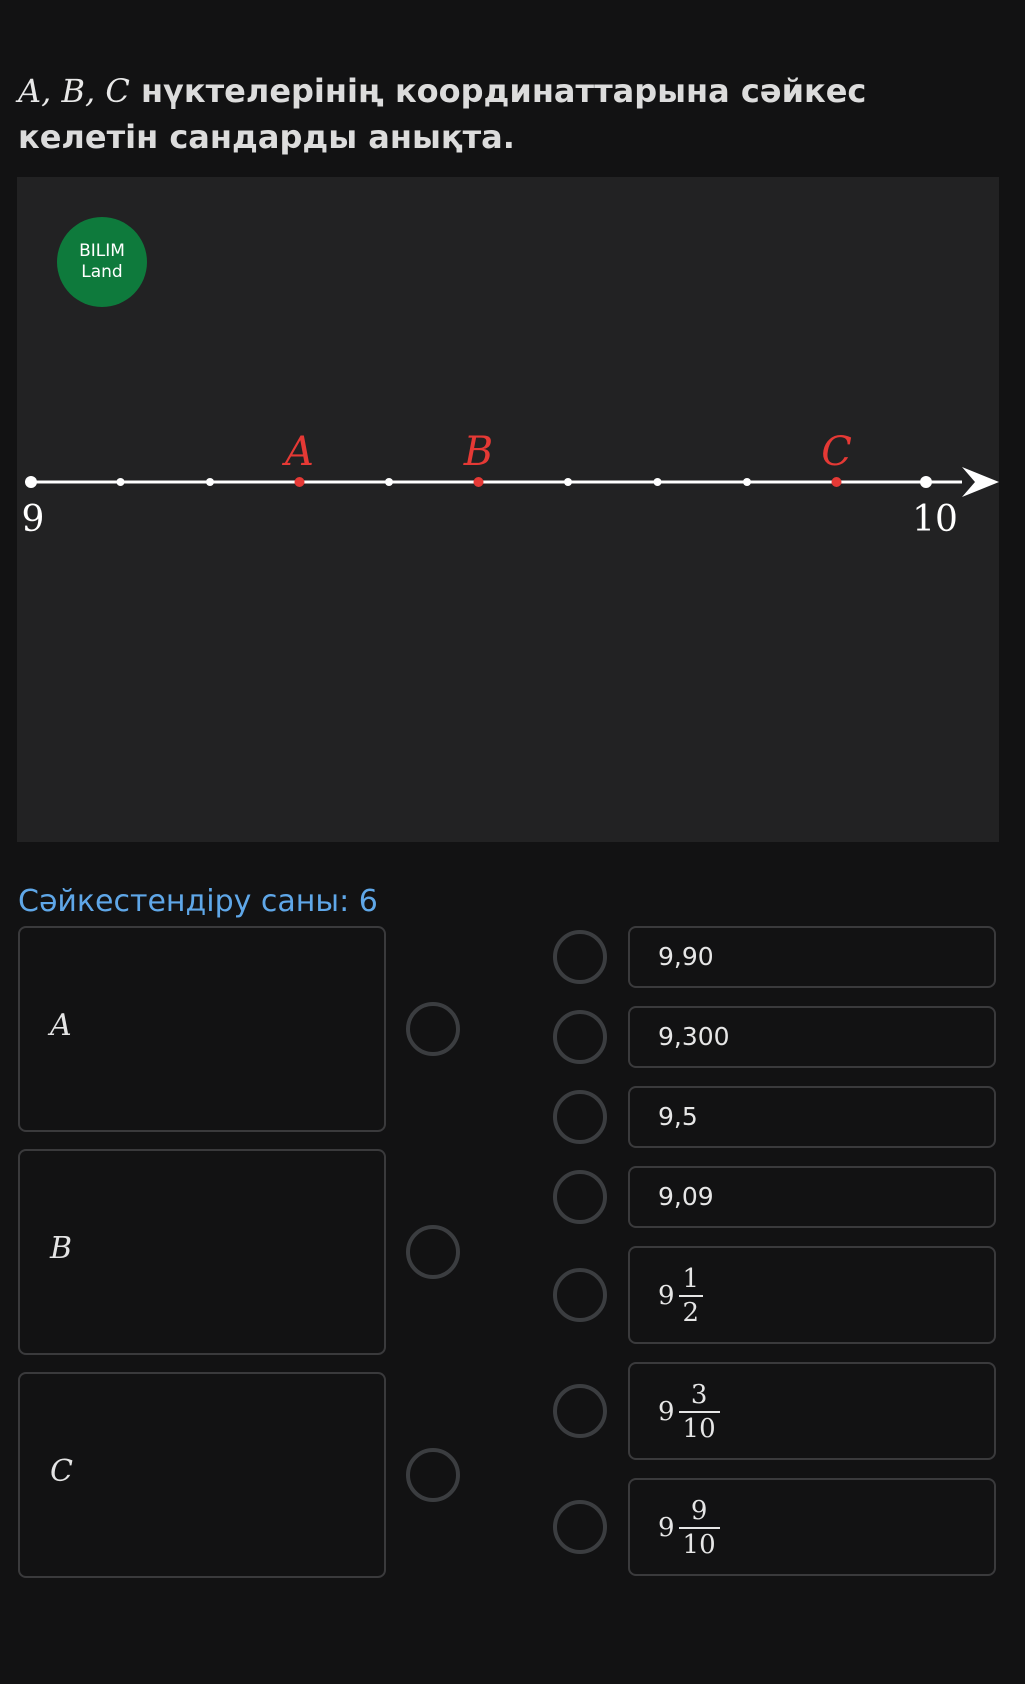 The height and width of the screenshot is (1684, 1025). Describe the element at coordinates (699, 1511) in the screenshot. I see `fraction-numerator: 9` at that location.